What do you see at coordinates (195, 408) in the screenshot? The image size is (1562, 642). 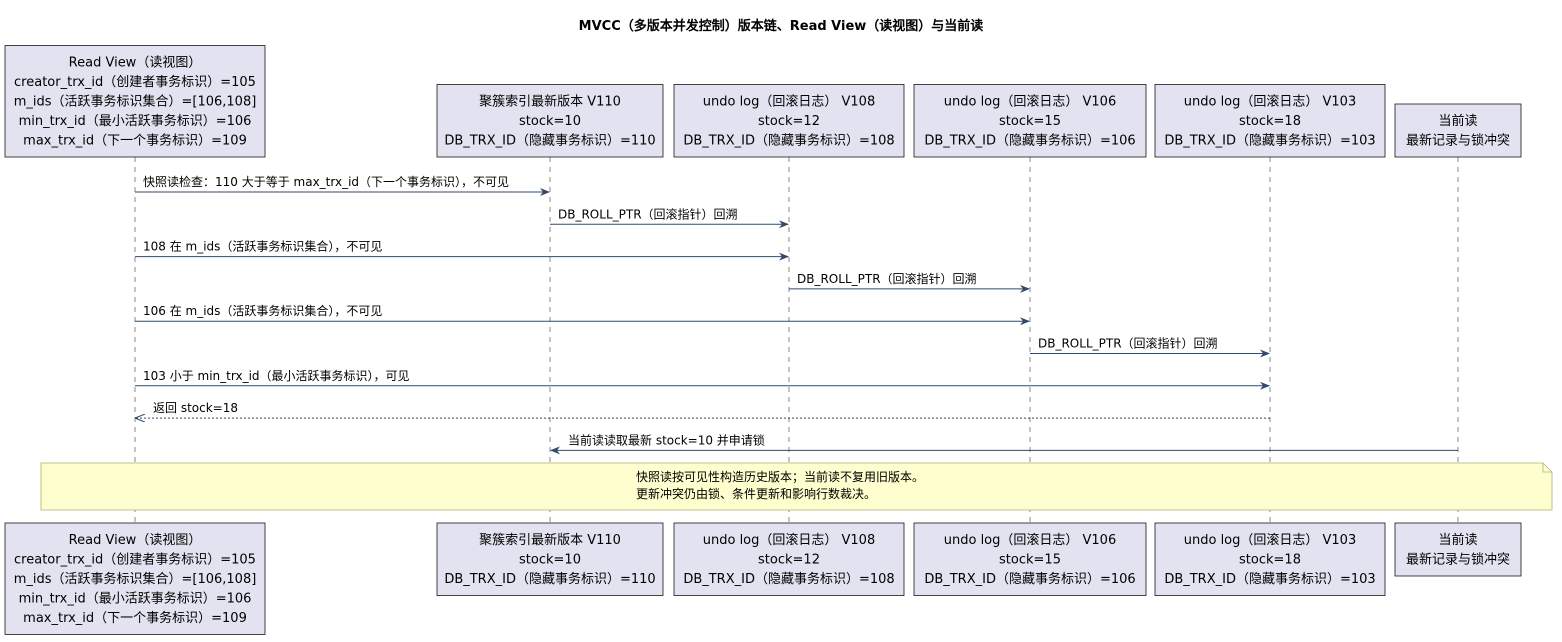 I see `message-label: 返回 stock=18` at bounding box center [195, 408].